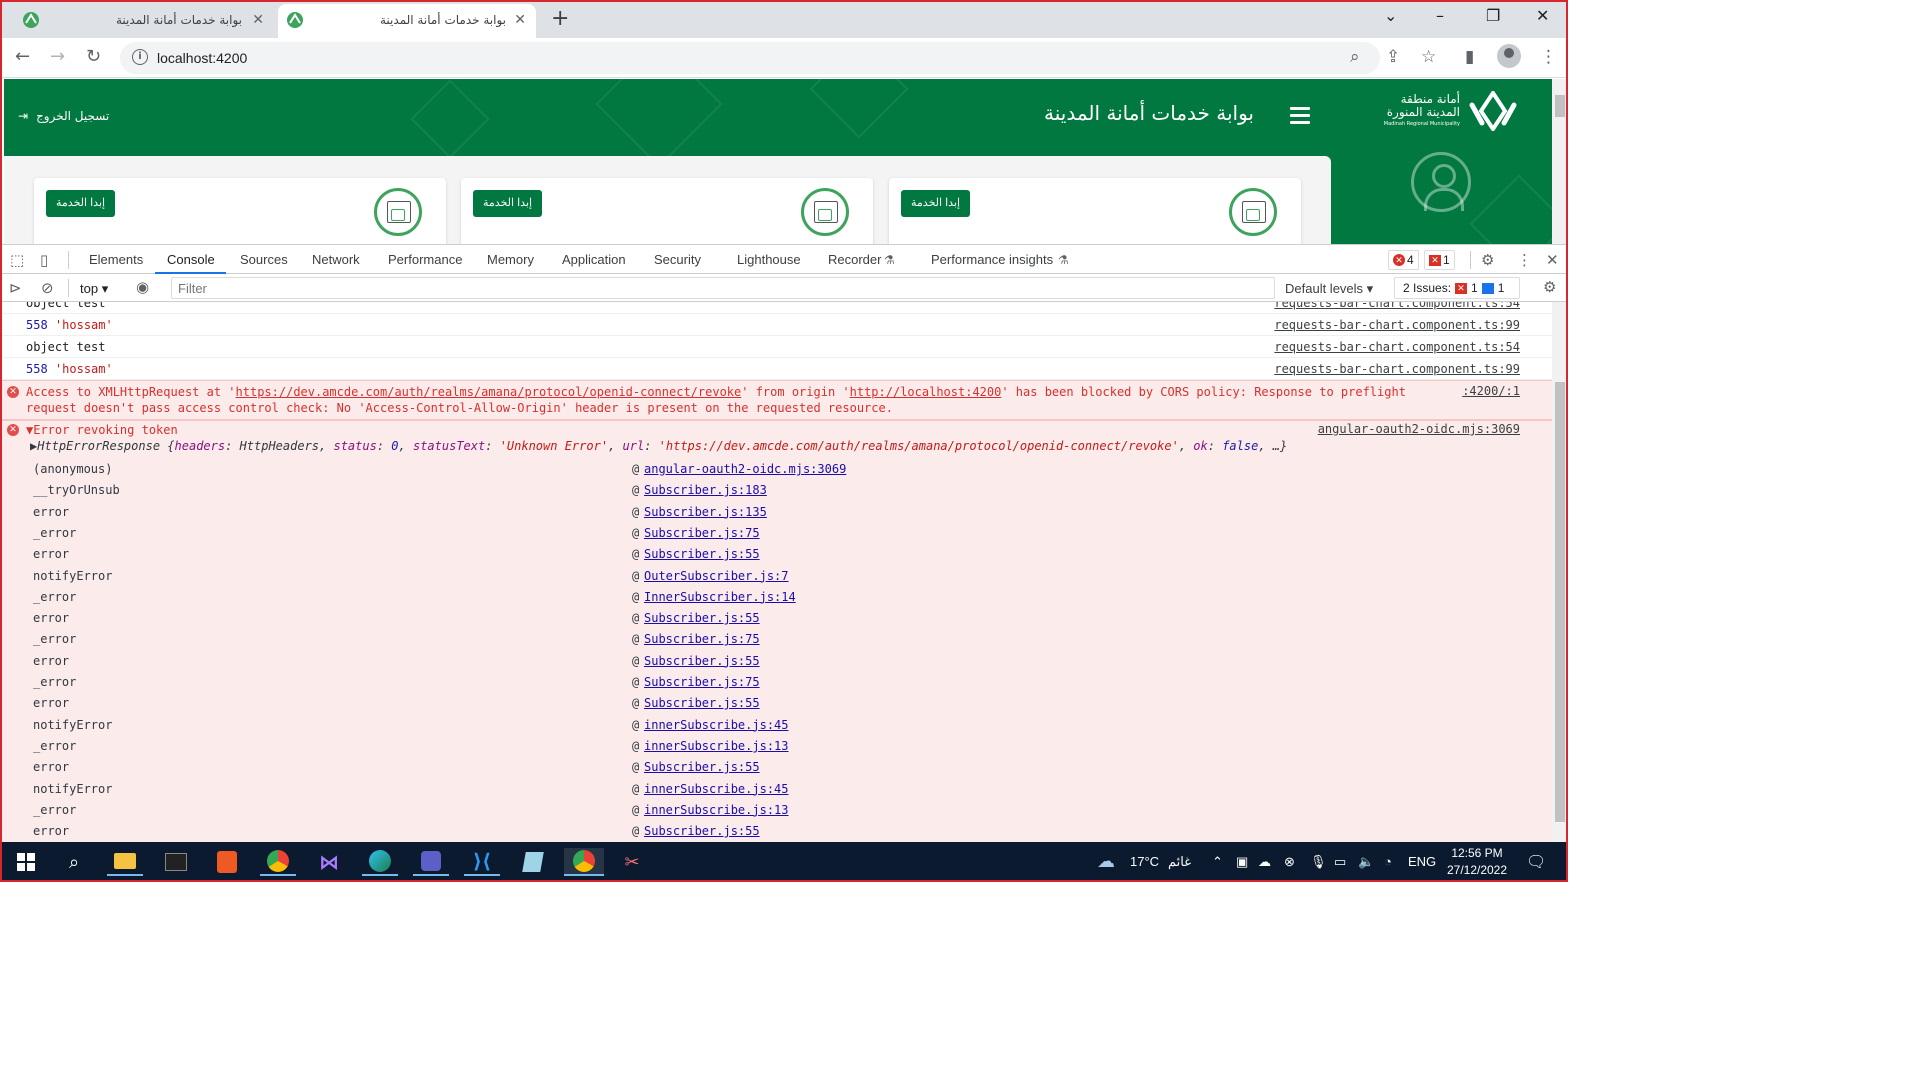 The width and height of the screenshot is (1920, 1080). Describe the element at coordinates (145, 21) in the screenshot. I see `browser-tab-1: بوابة خدمات أمانة المدينة ✕` at that location.